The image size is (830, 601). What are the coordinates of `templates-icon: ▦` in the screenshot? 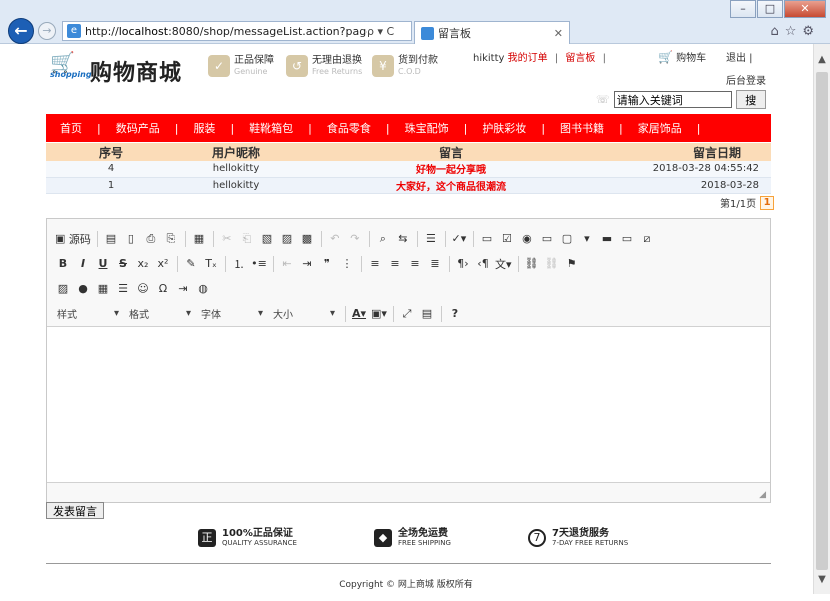 It's located at (199, 239).